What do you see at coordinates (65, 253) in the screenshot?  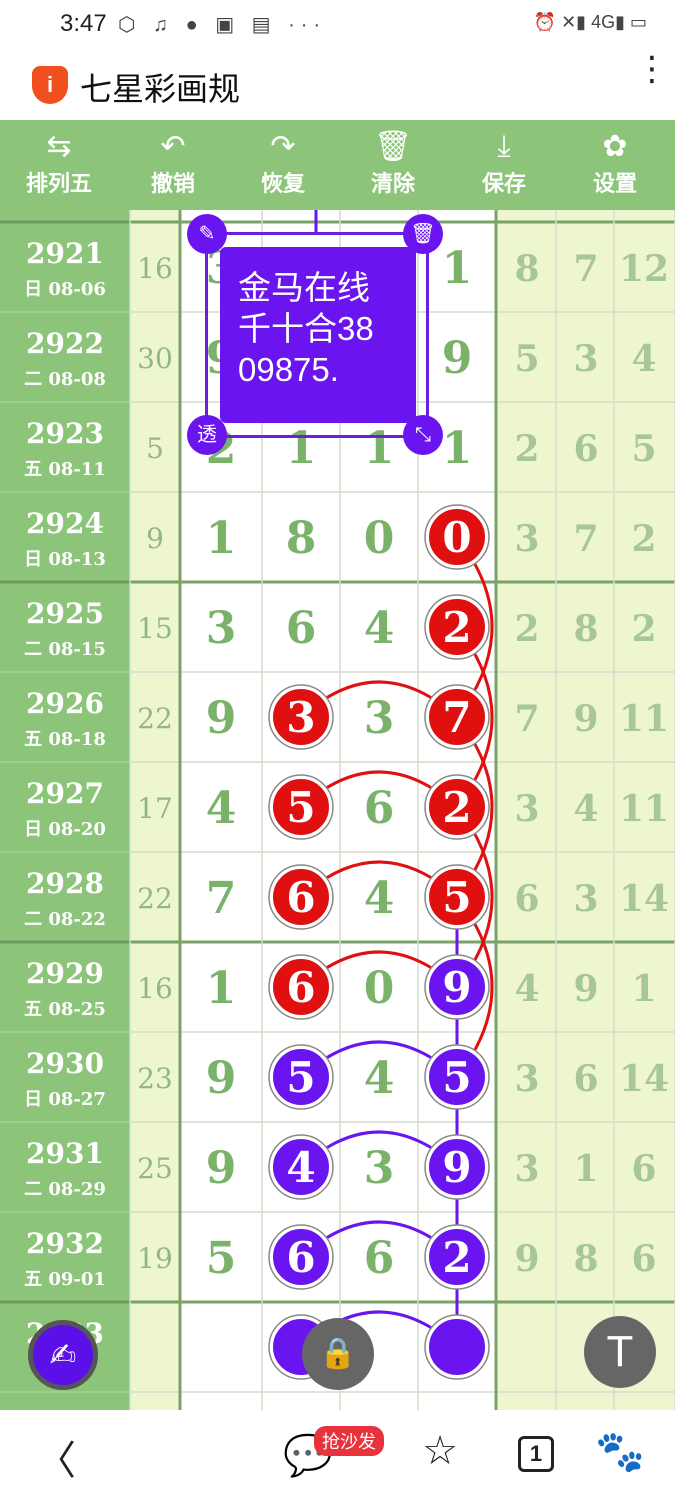 I see `issue-number: 2921` at bounding box center [65, 253].